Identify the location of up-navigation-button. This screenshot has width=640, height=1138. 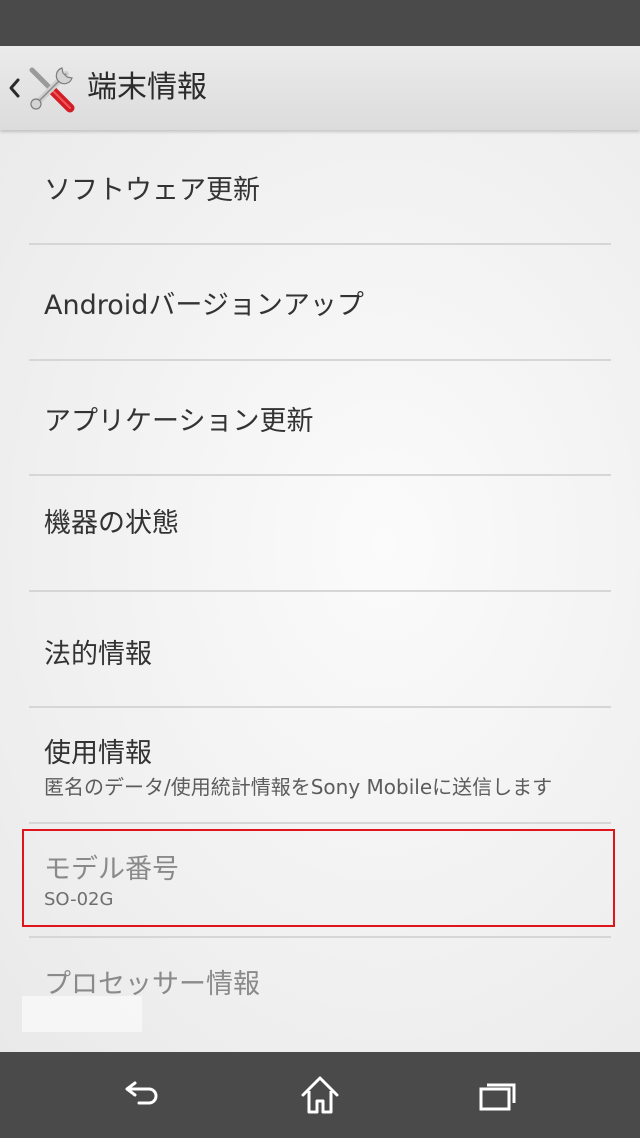
(41, 88).